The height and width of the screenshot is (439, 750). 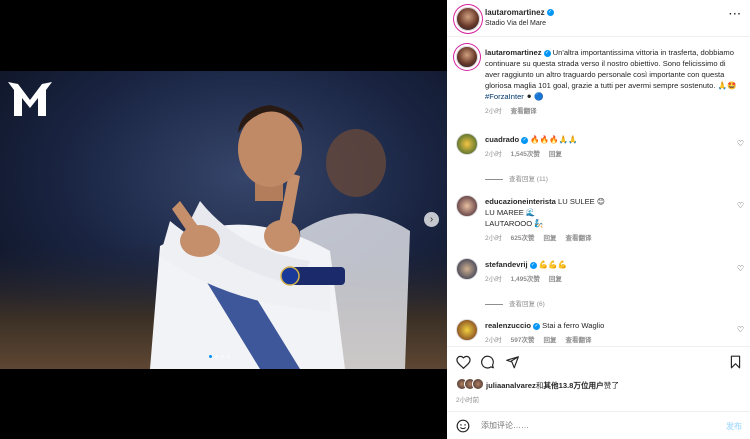 What do you see at coordinates (735, 363) in the screenshot?
I see `bookmark-icon` at bounding box center [735, 363].